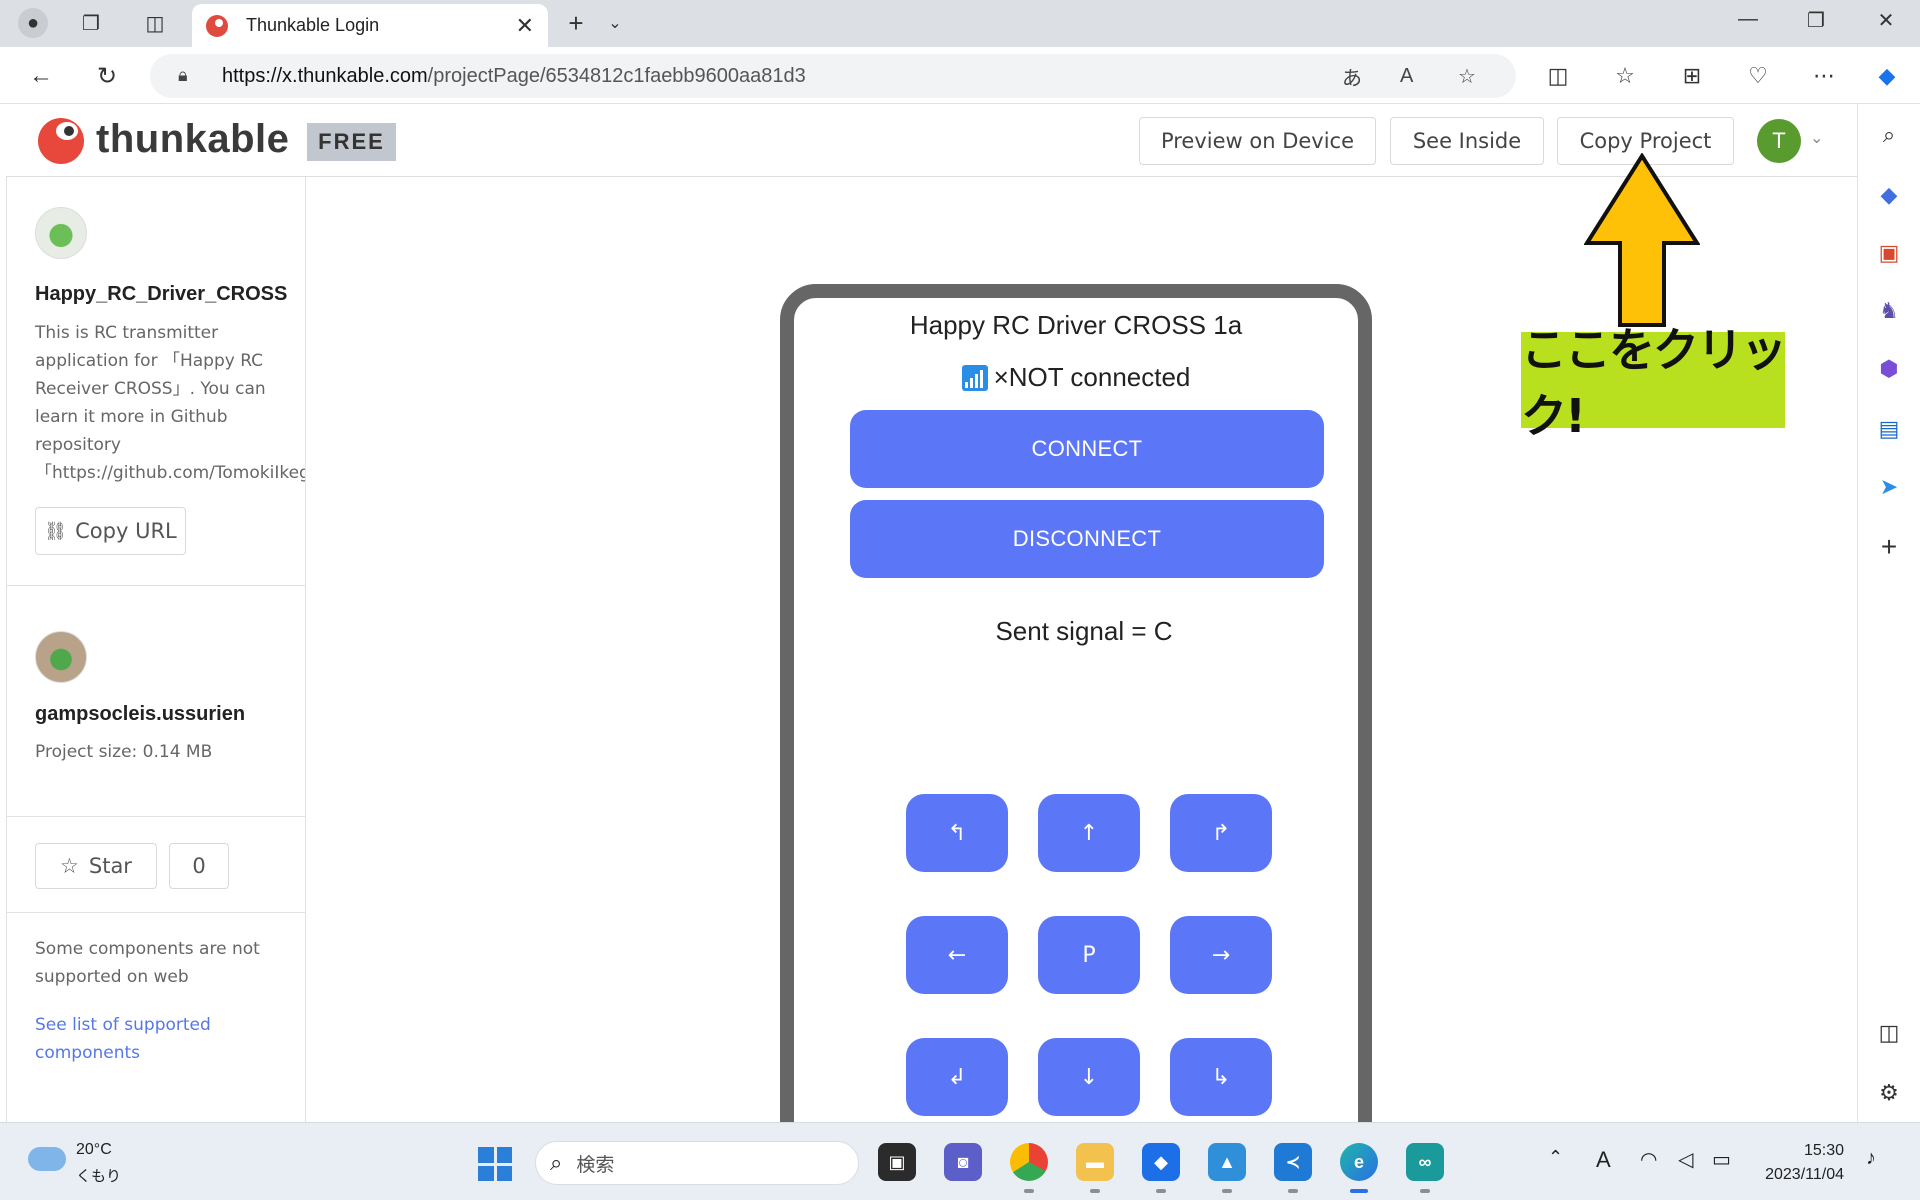 The height and width of the screenshot is (1200, 1920). I want to click on weather-temperature: 20°C, so click(94, 1149).